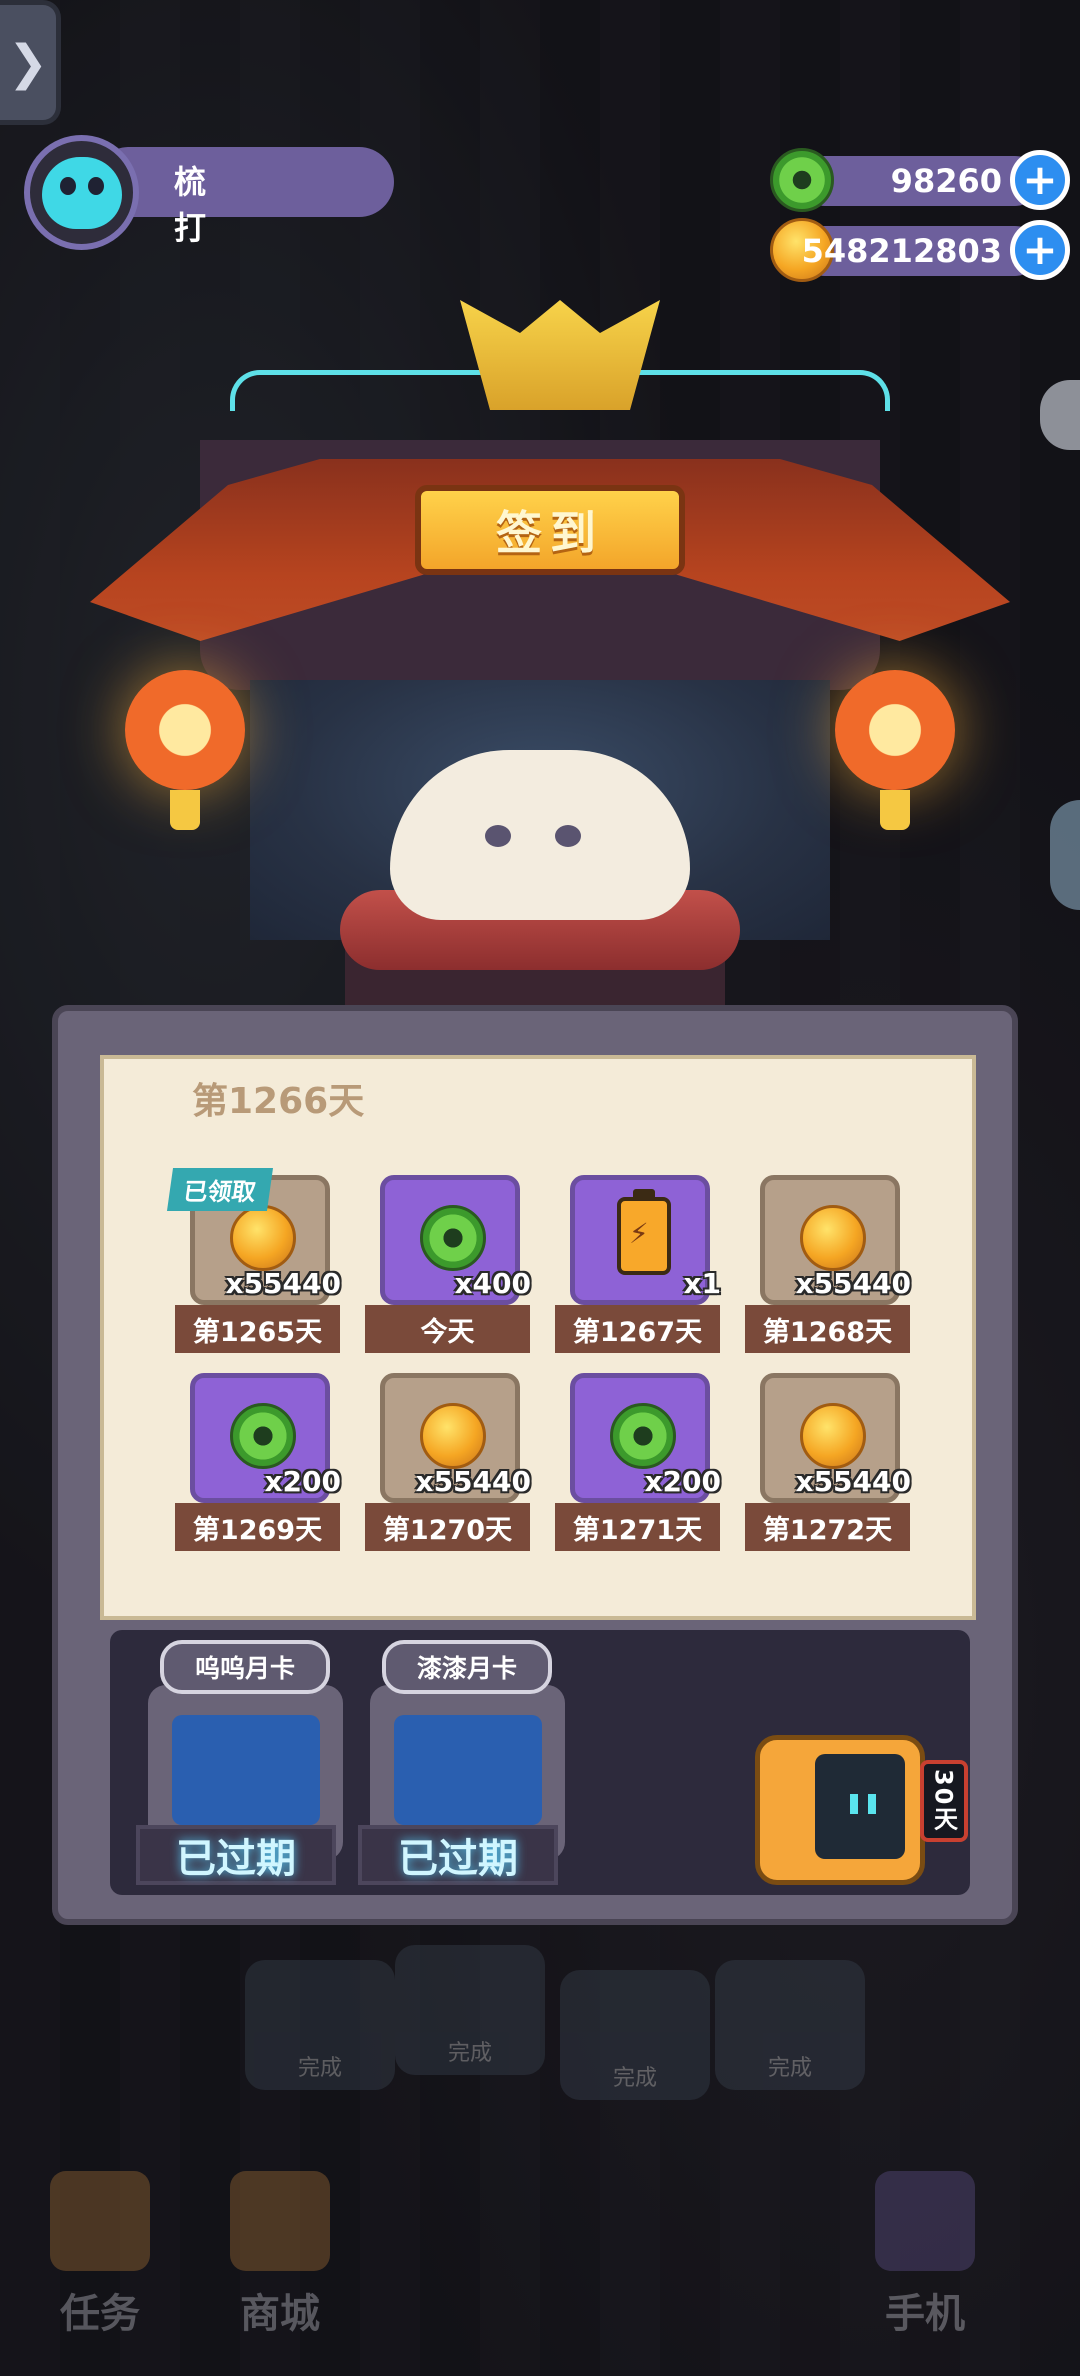  I want to click on robot-device-button, so click(840, 1810).